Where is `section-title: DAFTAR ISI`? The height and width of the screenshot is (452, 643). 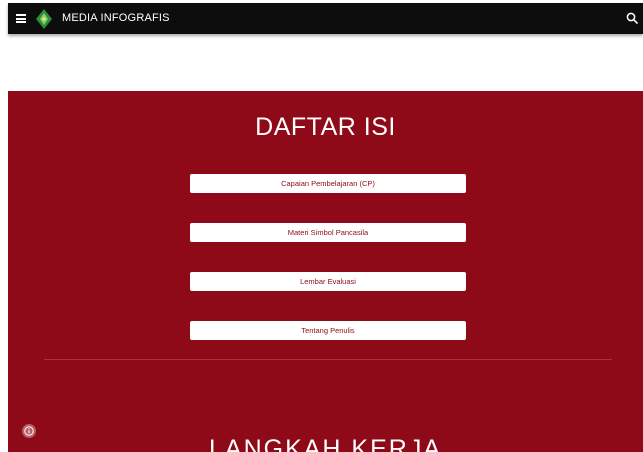 section-title: DAFTAR ISI is located at coordinates (325, 127).